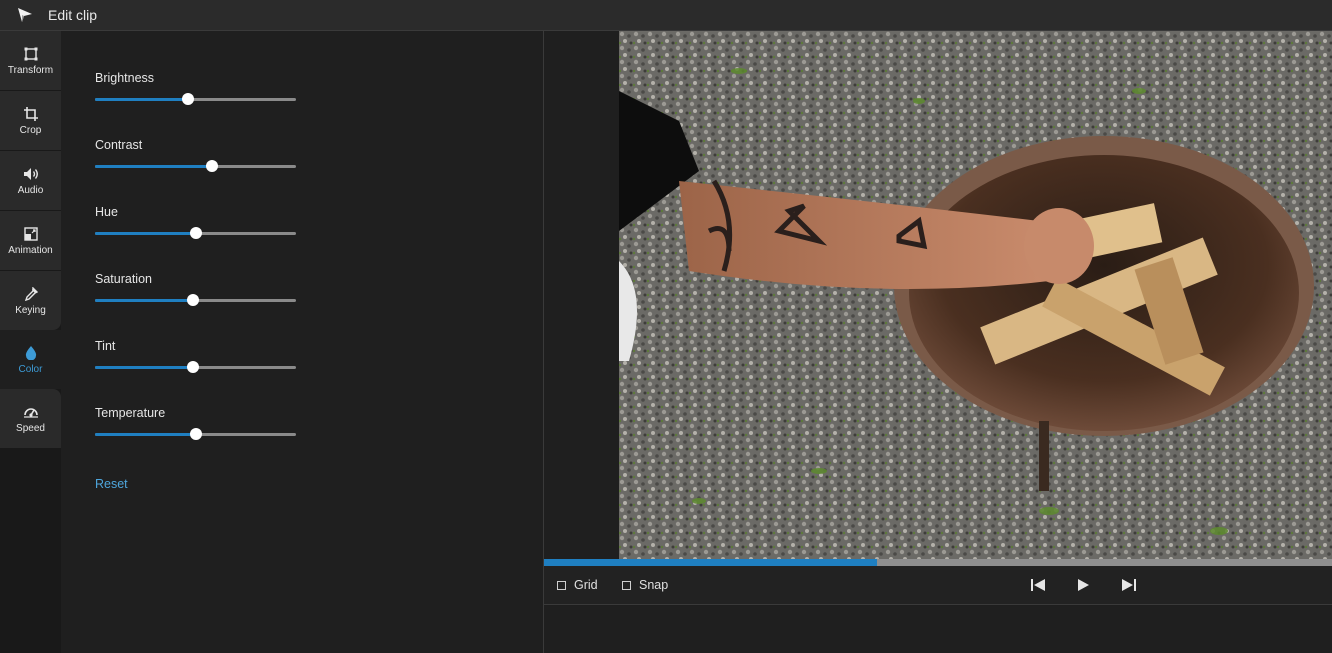  Describe the element at coordinates (200, 221) in the screenshot. I see `hue-slider-group: Hue` at that location.